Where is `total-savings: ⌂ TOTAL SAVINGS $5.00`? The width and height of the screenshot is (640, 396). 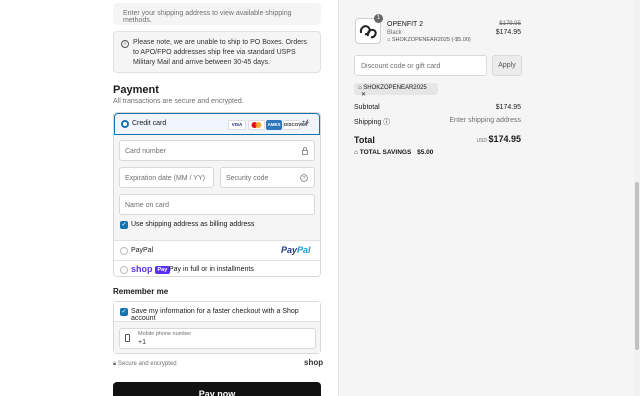 total-savings: ⌂ TOTAL SAVINGS $5.00 is located at coordinates (393, 152).